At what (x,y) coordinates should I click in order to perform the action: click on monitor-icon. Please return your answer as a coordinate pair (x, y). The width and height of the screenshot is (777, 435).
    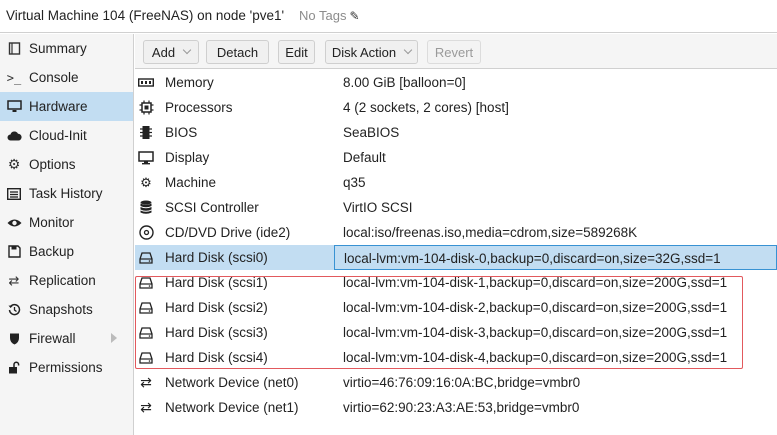
    Looking at the image, I should click on (14, 107).